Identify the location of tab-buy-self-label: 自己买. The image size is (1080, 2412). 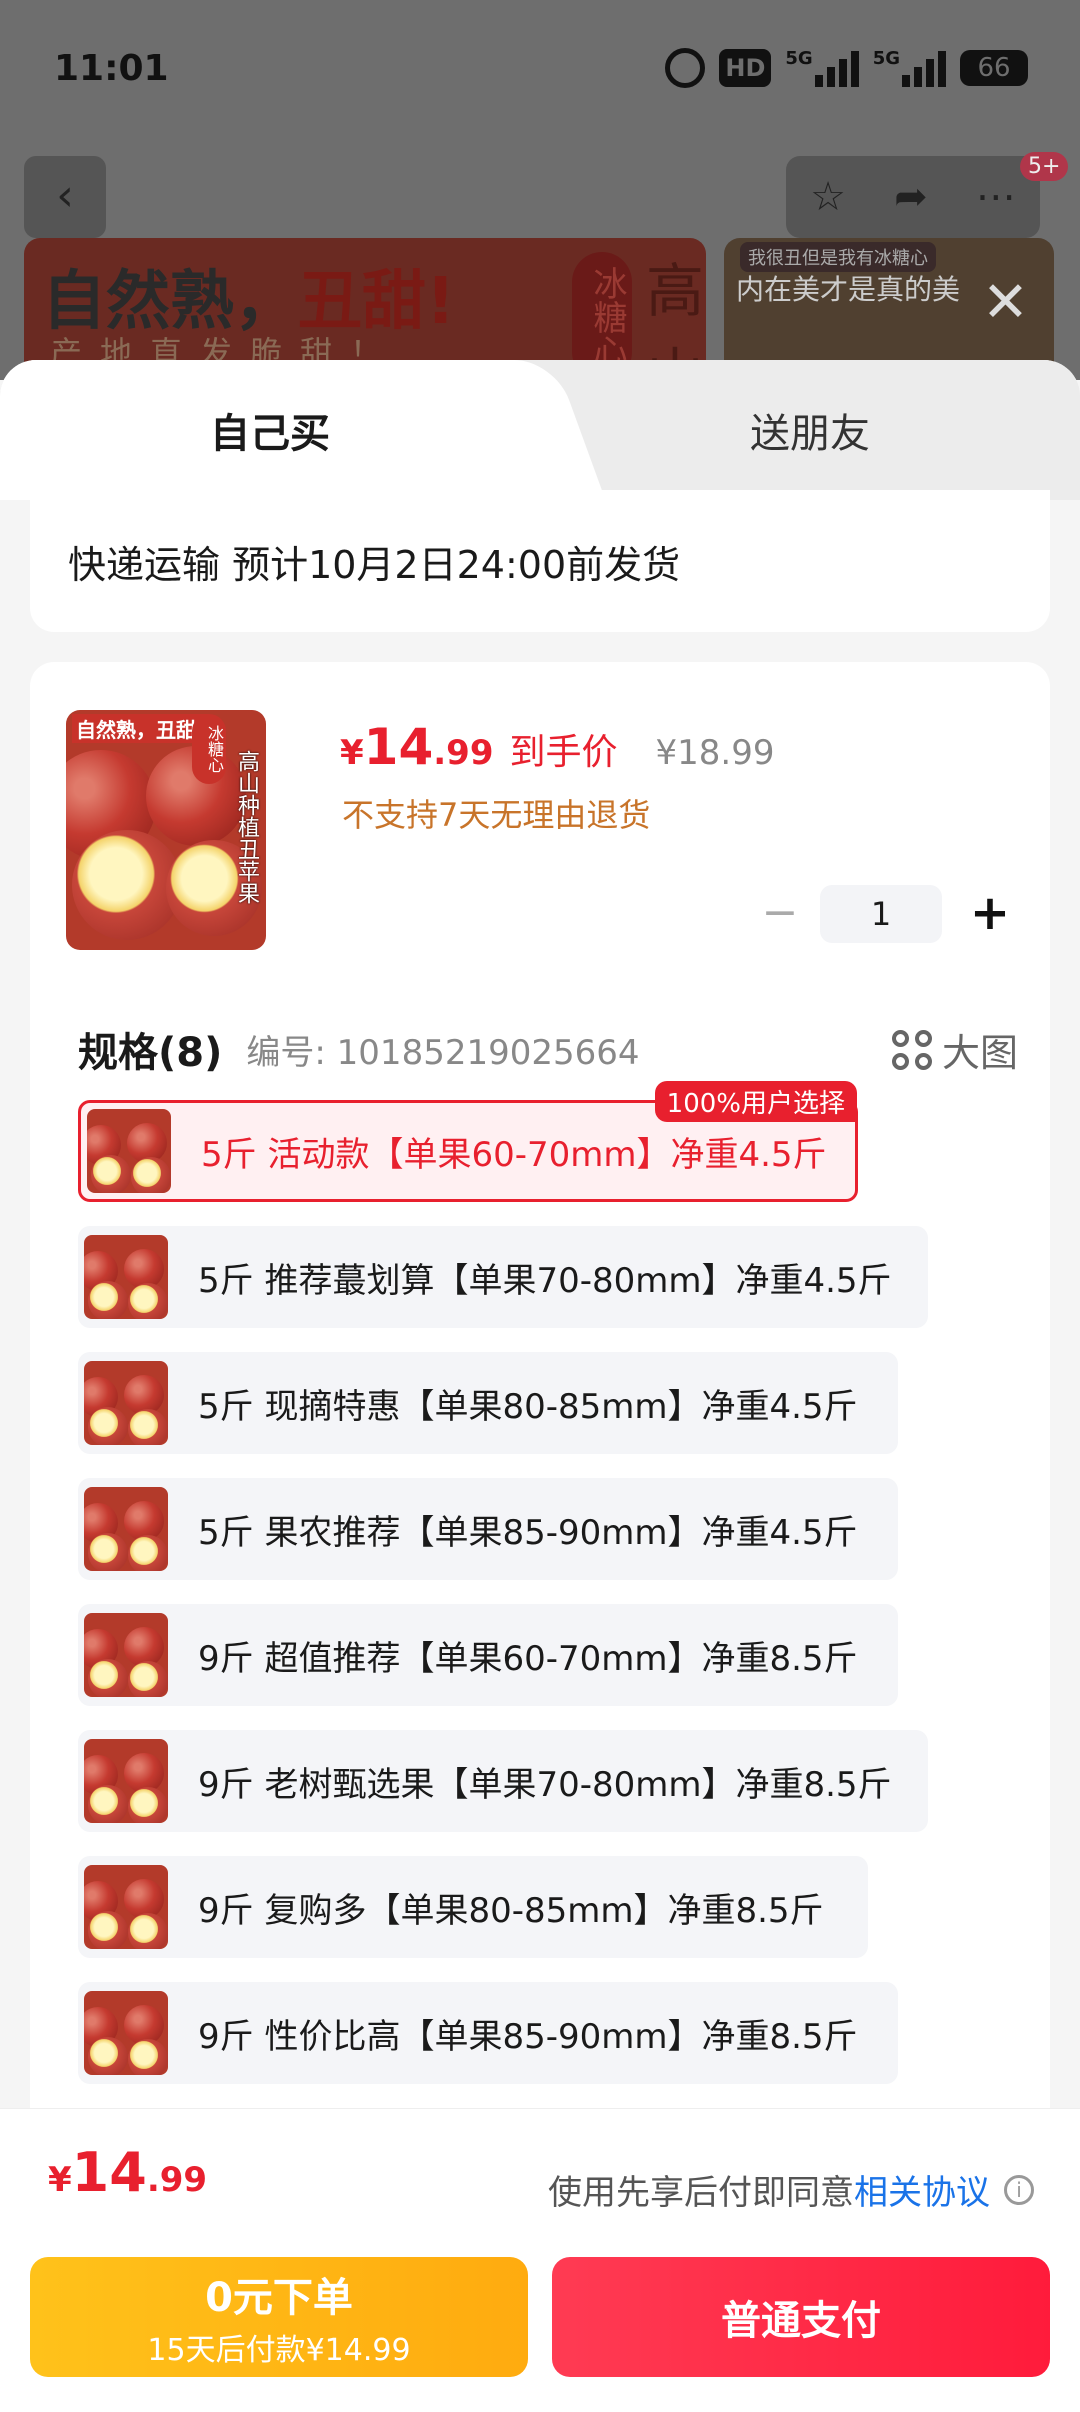
(270, 434).